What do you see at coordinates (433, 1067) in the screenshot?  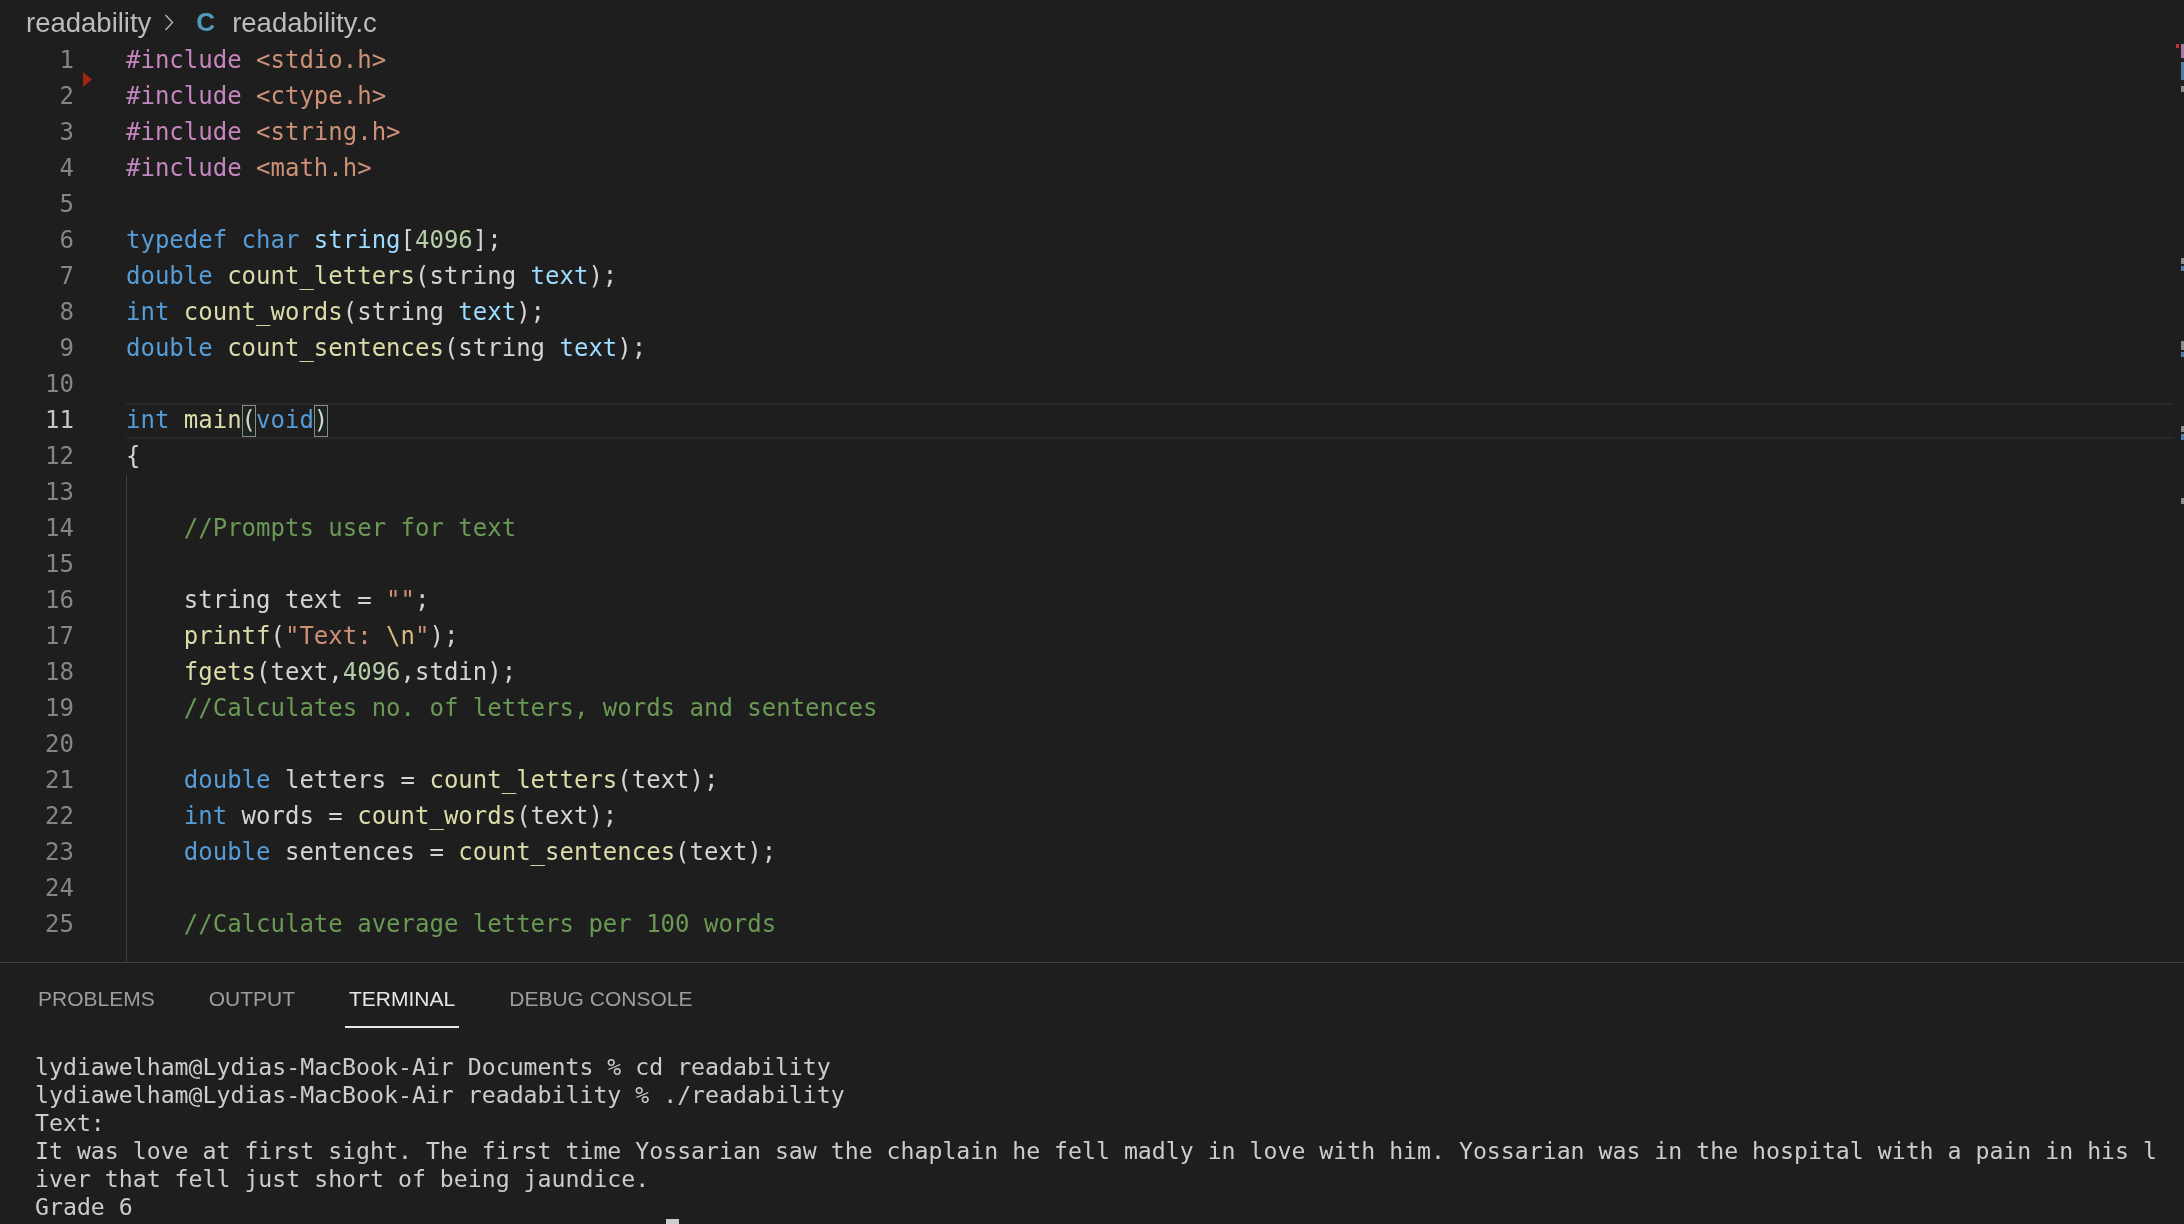 I see `terminal-line: lydiawelham@Lydias-MacBook-Air Documents % cd readability` at bounding box center [433, 1067].